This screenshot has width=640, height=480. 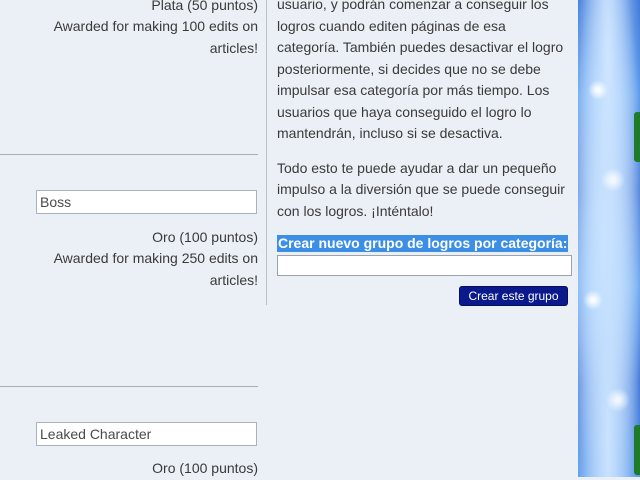 What do you see at coordinates (424, 265) in the screenshot?
I see `category-name-input` at bounding box center [424, 265].